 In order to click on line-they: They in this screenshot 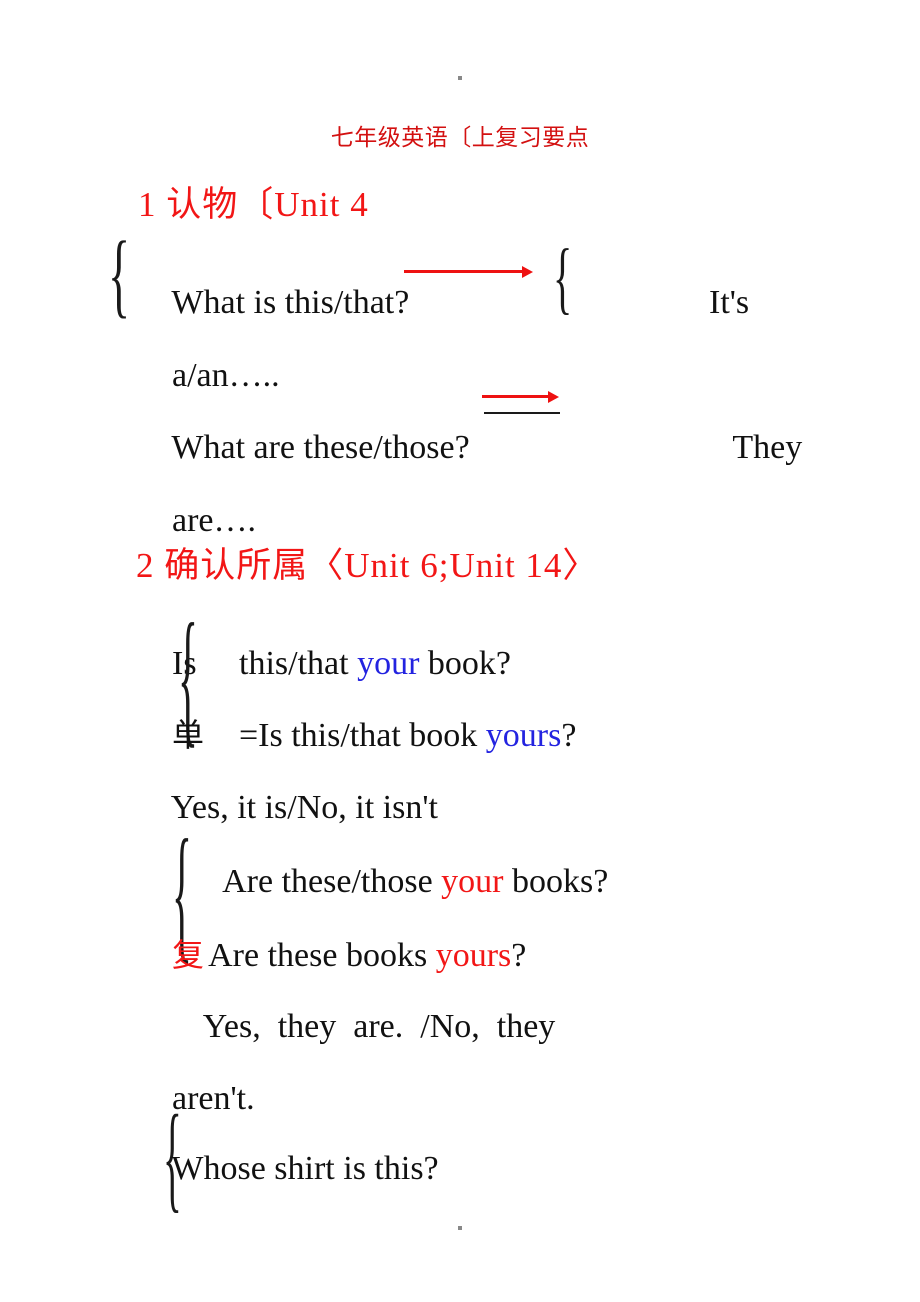, I will do `click(750, 448)`.